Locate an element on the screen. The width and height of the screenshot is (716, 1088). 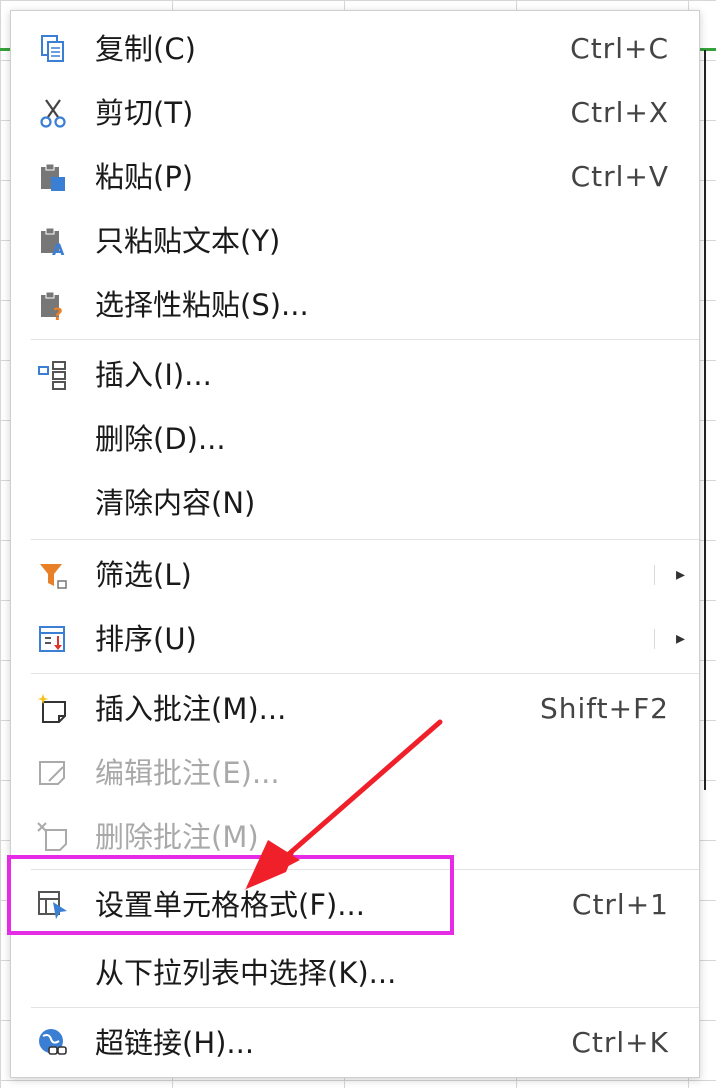
annotation-highlight-box is located at coordinates (230, 895).